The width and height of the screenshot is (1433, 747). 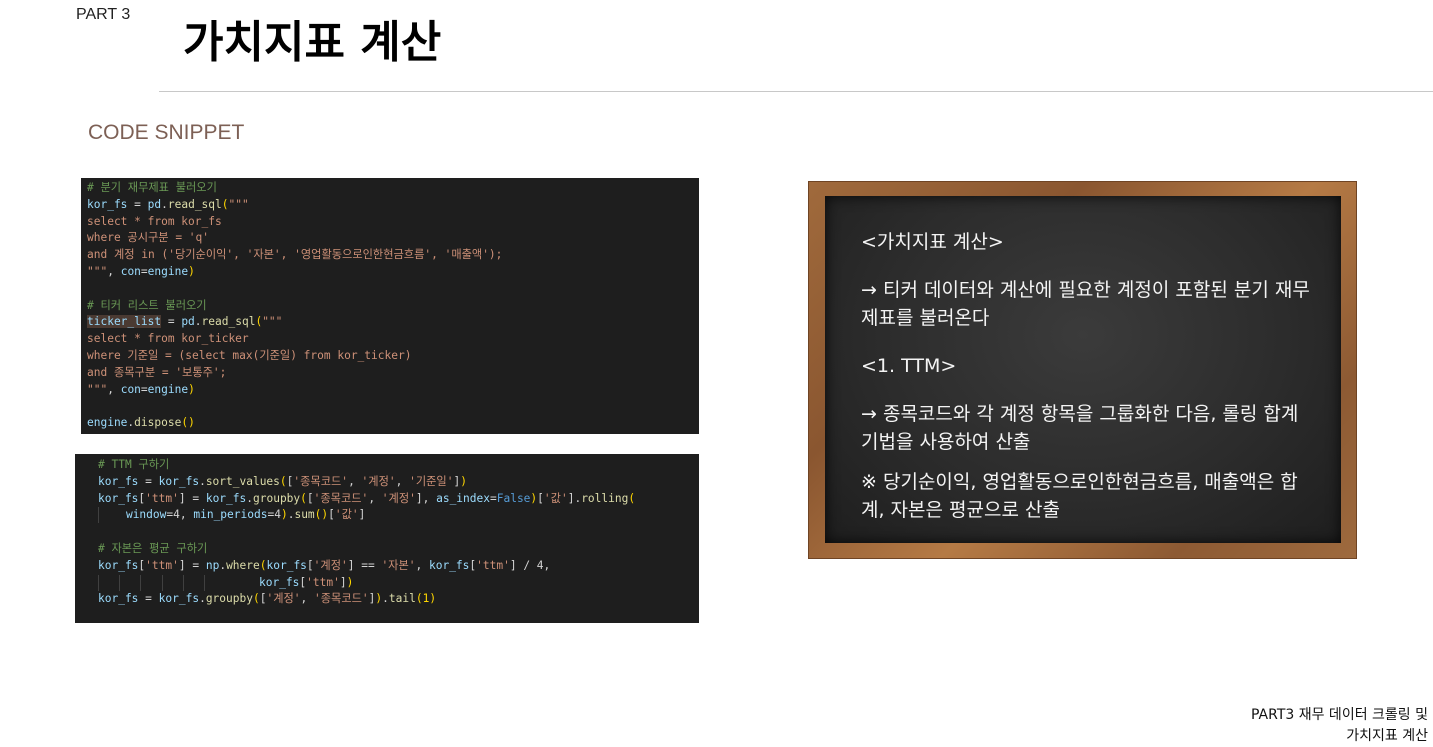 What do you see at coordinates (390, 188) in the screenshot?
I see `code-line: # 분기 재무제표 불러오기` at bounding box center [390, 188].